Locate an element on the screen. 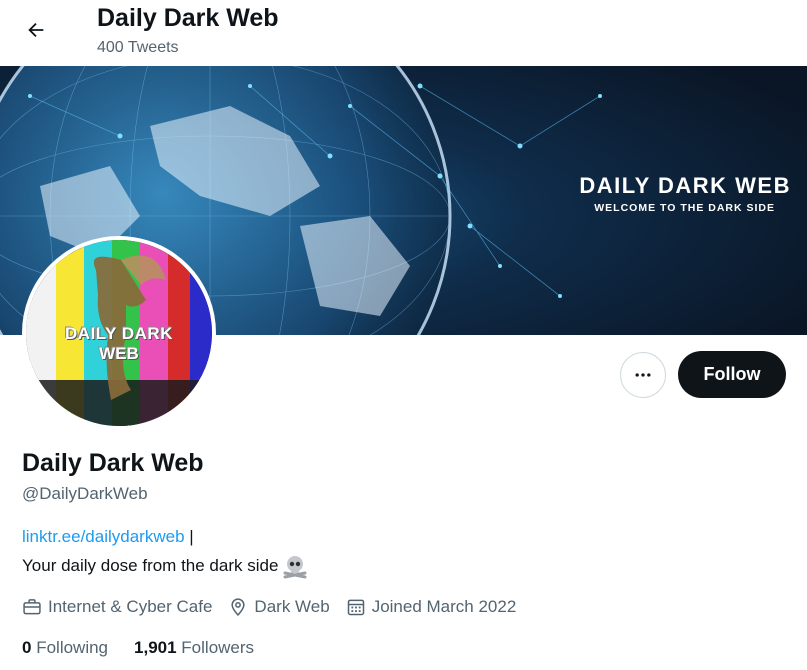 The image size is (807, 670). category-text: Internet & Cyber Cafe is located at coordinates (130, 606).